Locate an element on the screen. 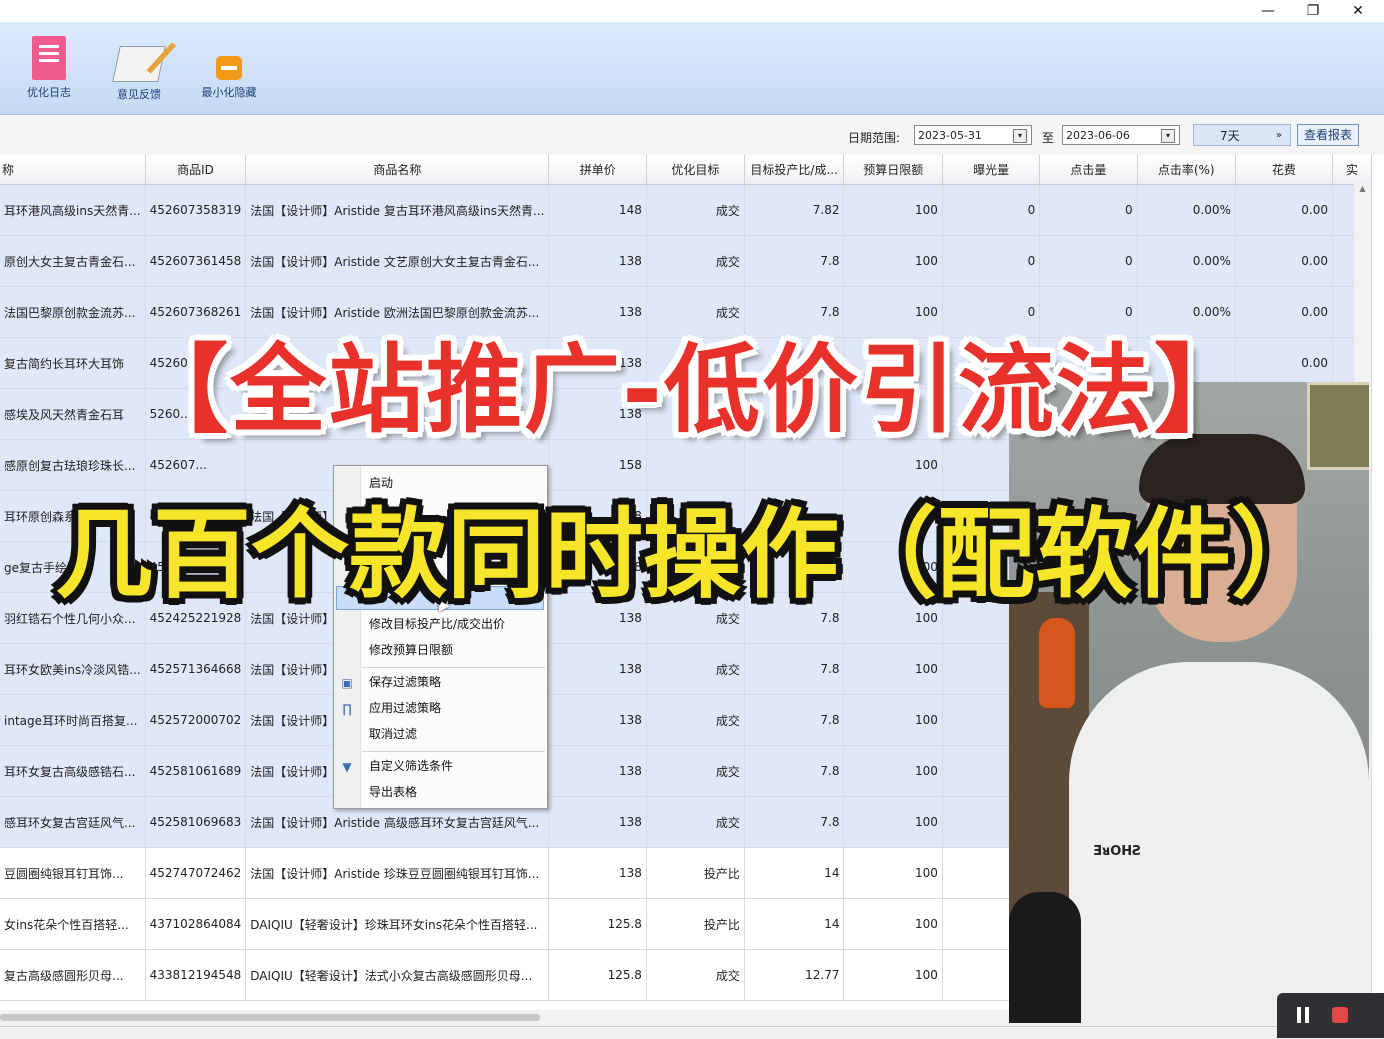 The width and height of the screenshot is (1384, 1039). menu-item-apply-filter: 应用过滤策略 is located at coordinates (405, 707).